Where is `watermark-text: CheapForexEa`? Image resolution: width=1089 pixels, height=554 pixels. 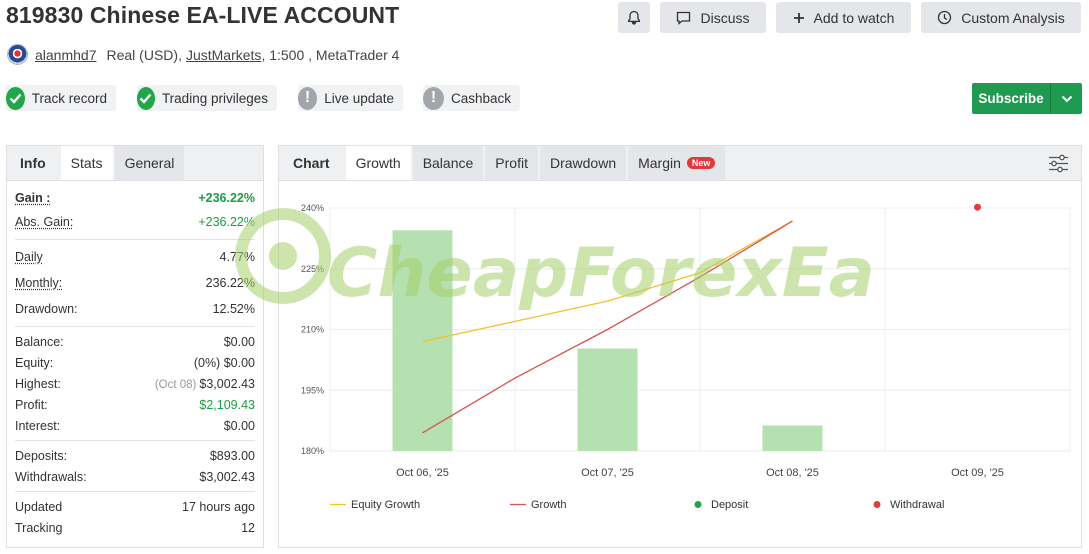
watermark-text: CheapForexEa is located at coordinates (601, 273).